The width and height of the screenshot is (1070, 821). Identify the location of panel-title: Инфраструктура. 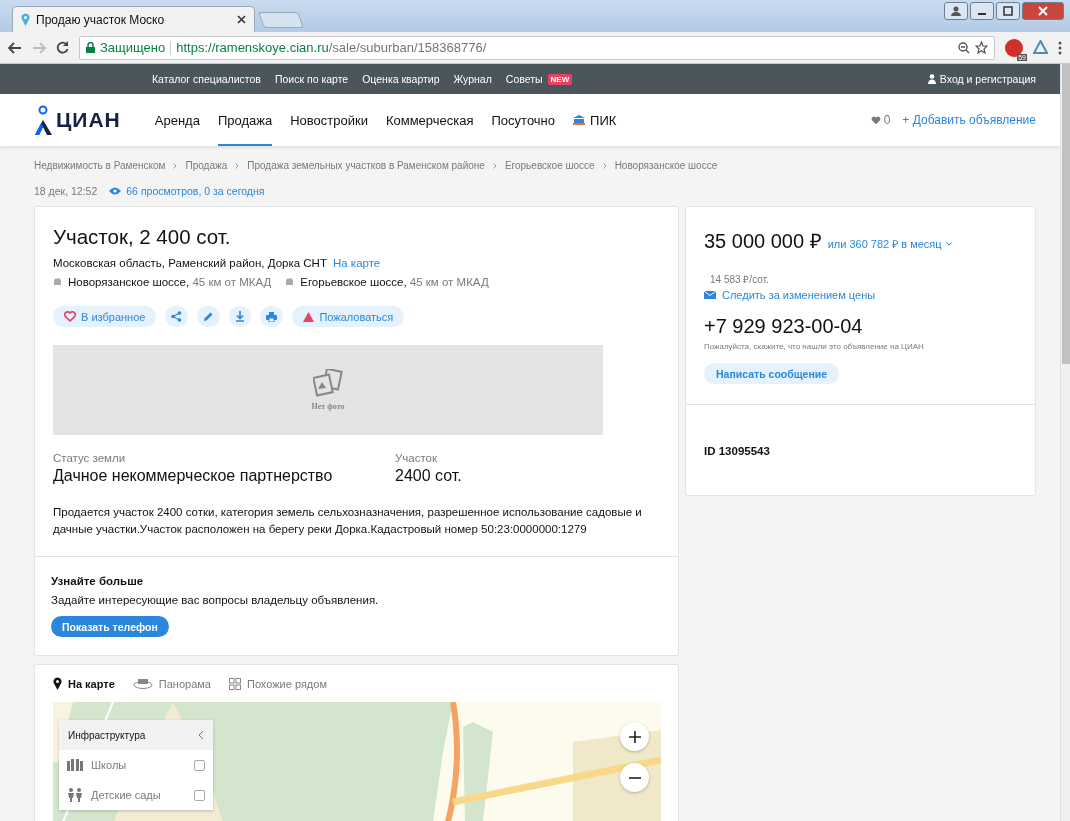
(107, 735).